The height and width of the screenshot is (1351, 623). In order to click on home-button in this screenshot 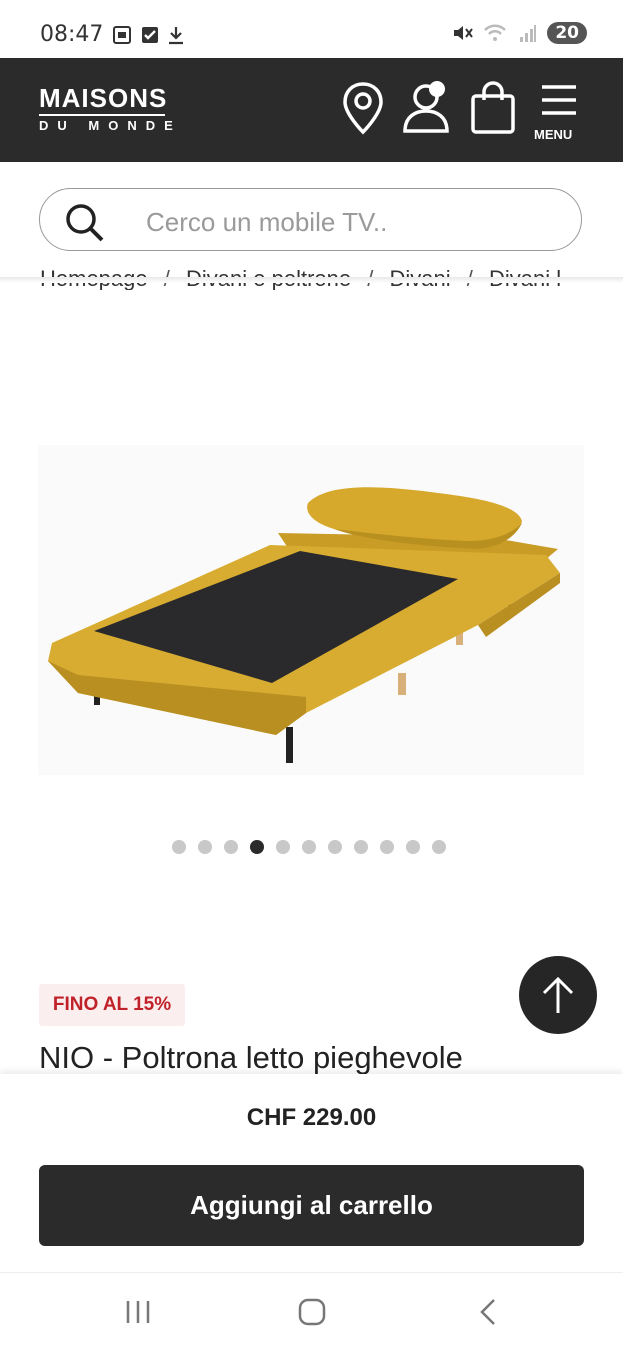, I will do `click(312, 1312)`.